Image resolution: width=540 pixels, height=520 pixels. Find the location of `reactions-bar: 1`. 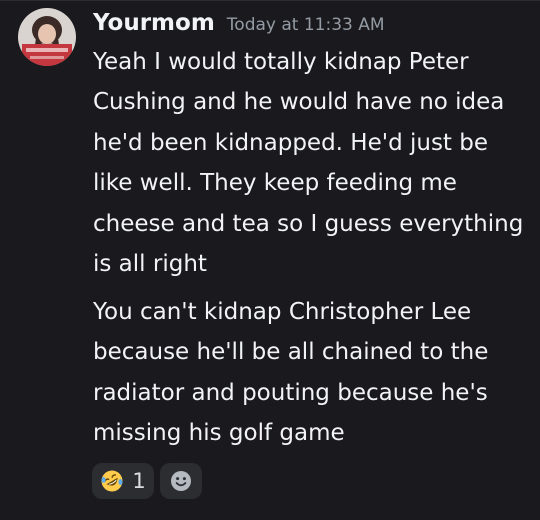

reactions-bar: 1 is located at coordinates (147, 481).